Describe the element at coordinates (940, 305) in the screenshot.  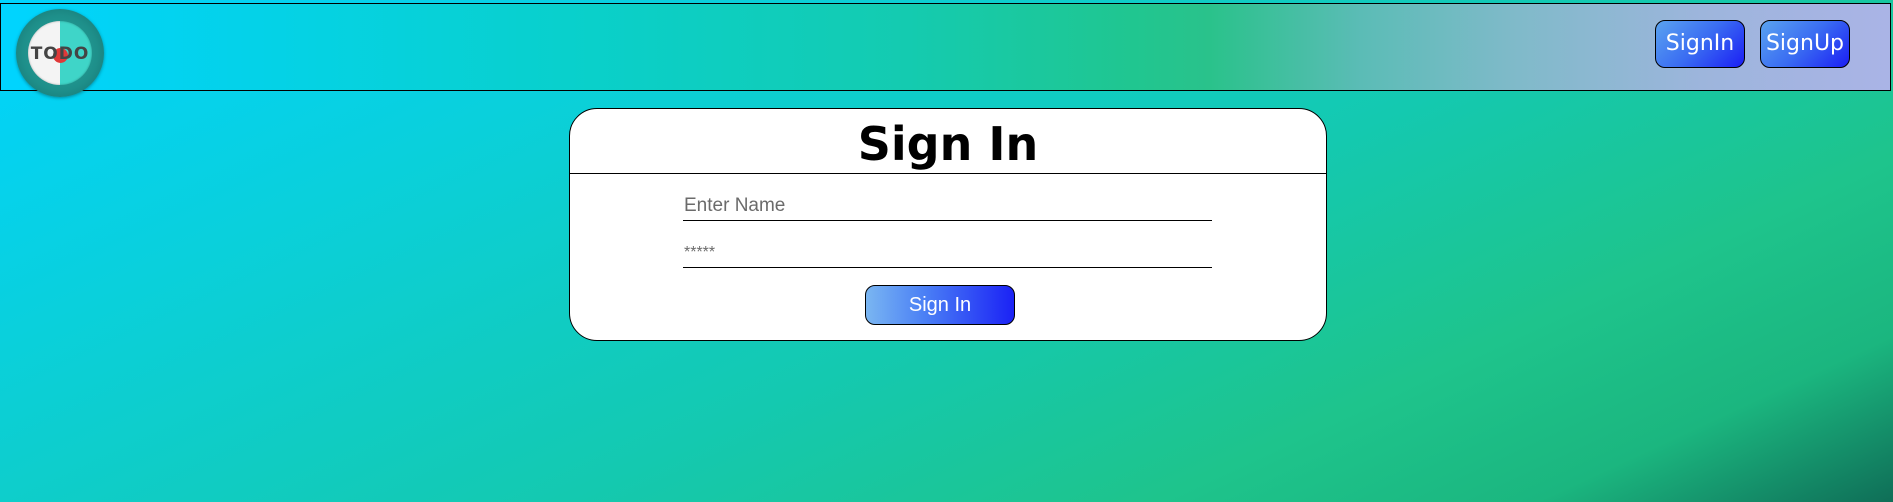
I see `signin-submit-button: Sign In` at that location.